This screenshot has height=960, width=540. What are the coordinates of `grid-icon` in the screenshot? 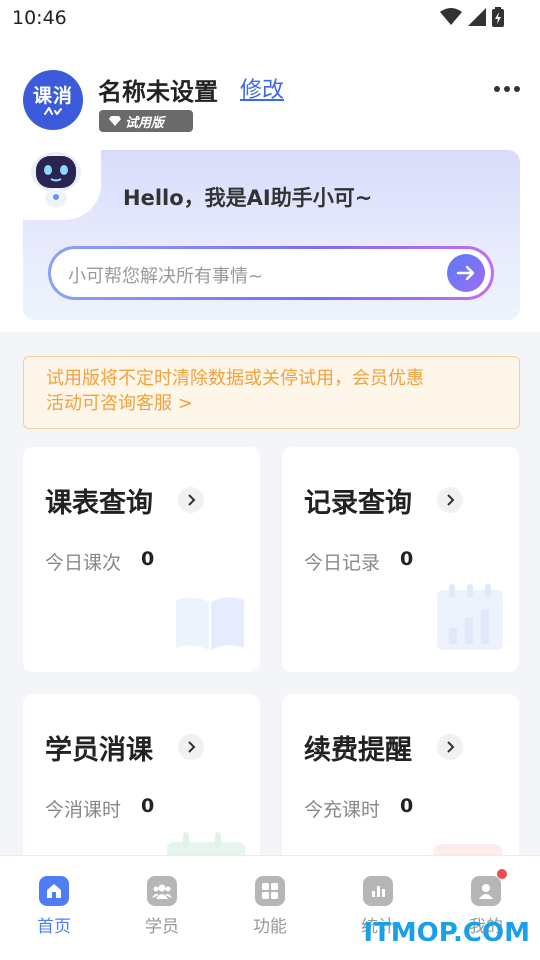 It's located at (270, 891).